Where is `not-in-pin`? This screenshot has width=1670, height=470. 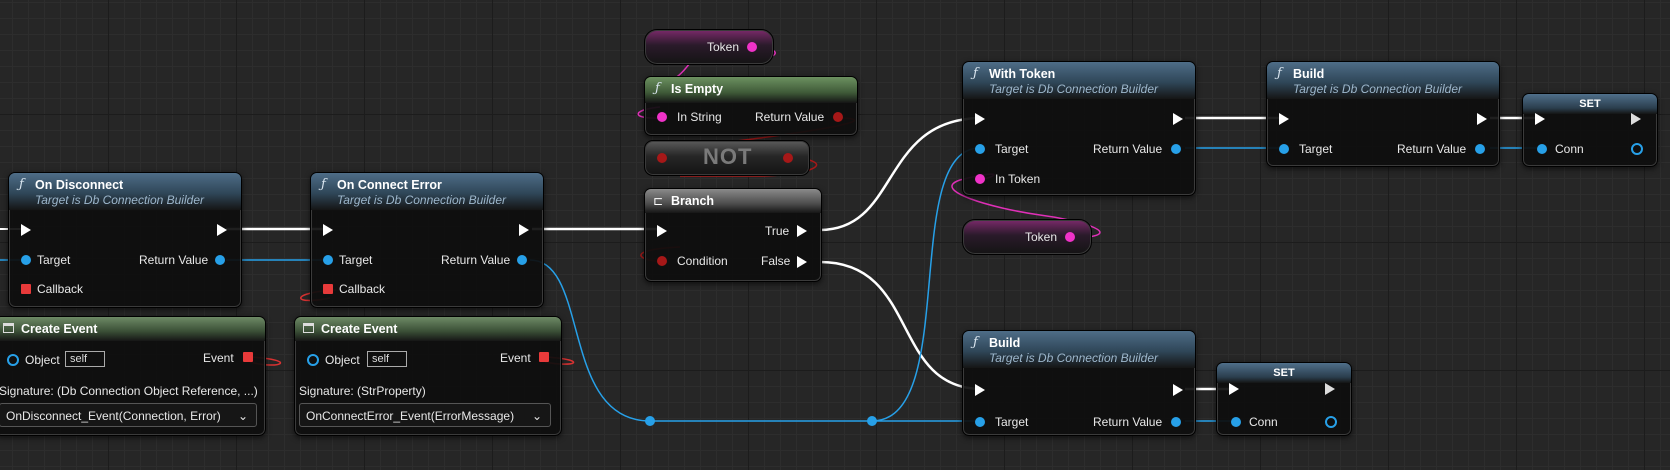
not-in-pin is located at coordinates (662, 158).